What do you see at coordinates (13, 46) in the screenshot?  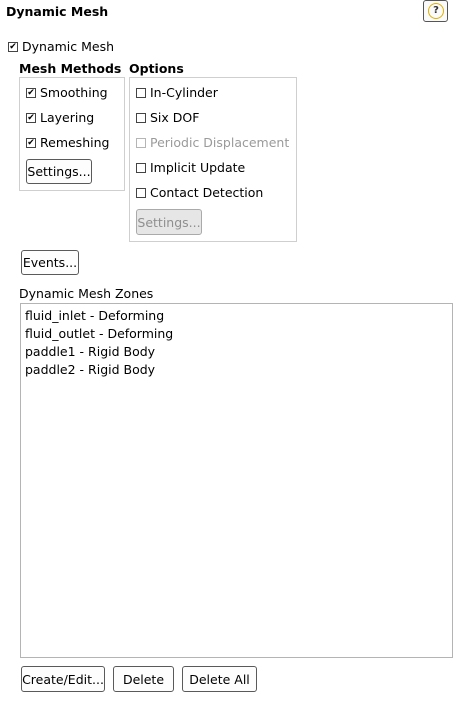 I see `dynamic-mesh-checkbox: ✔` at bounding box center [13, 46].